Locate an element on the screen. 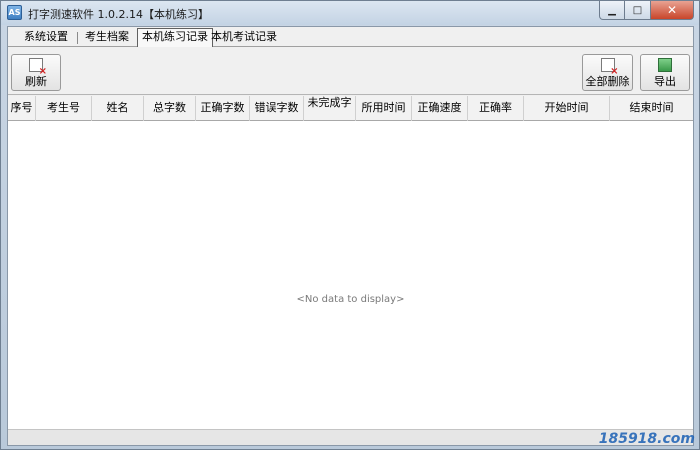  tab-separator is located at coordinates (77, 38).